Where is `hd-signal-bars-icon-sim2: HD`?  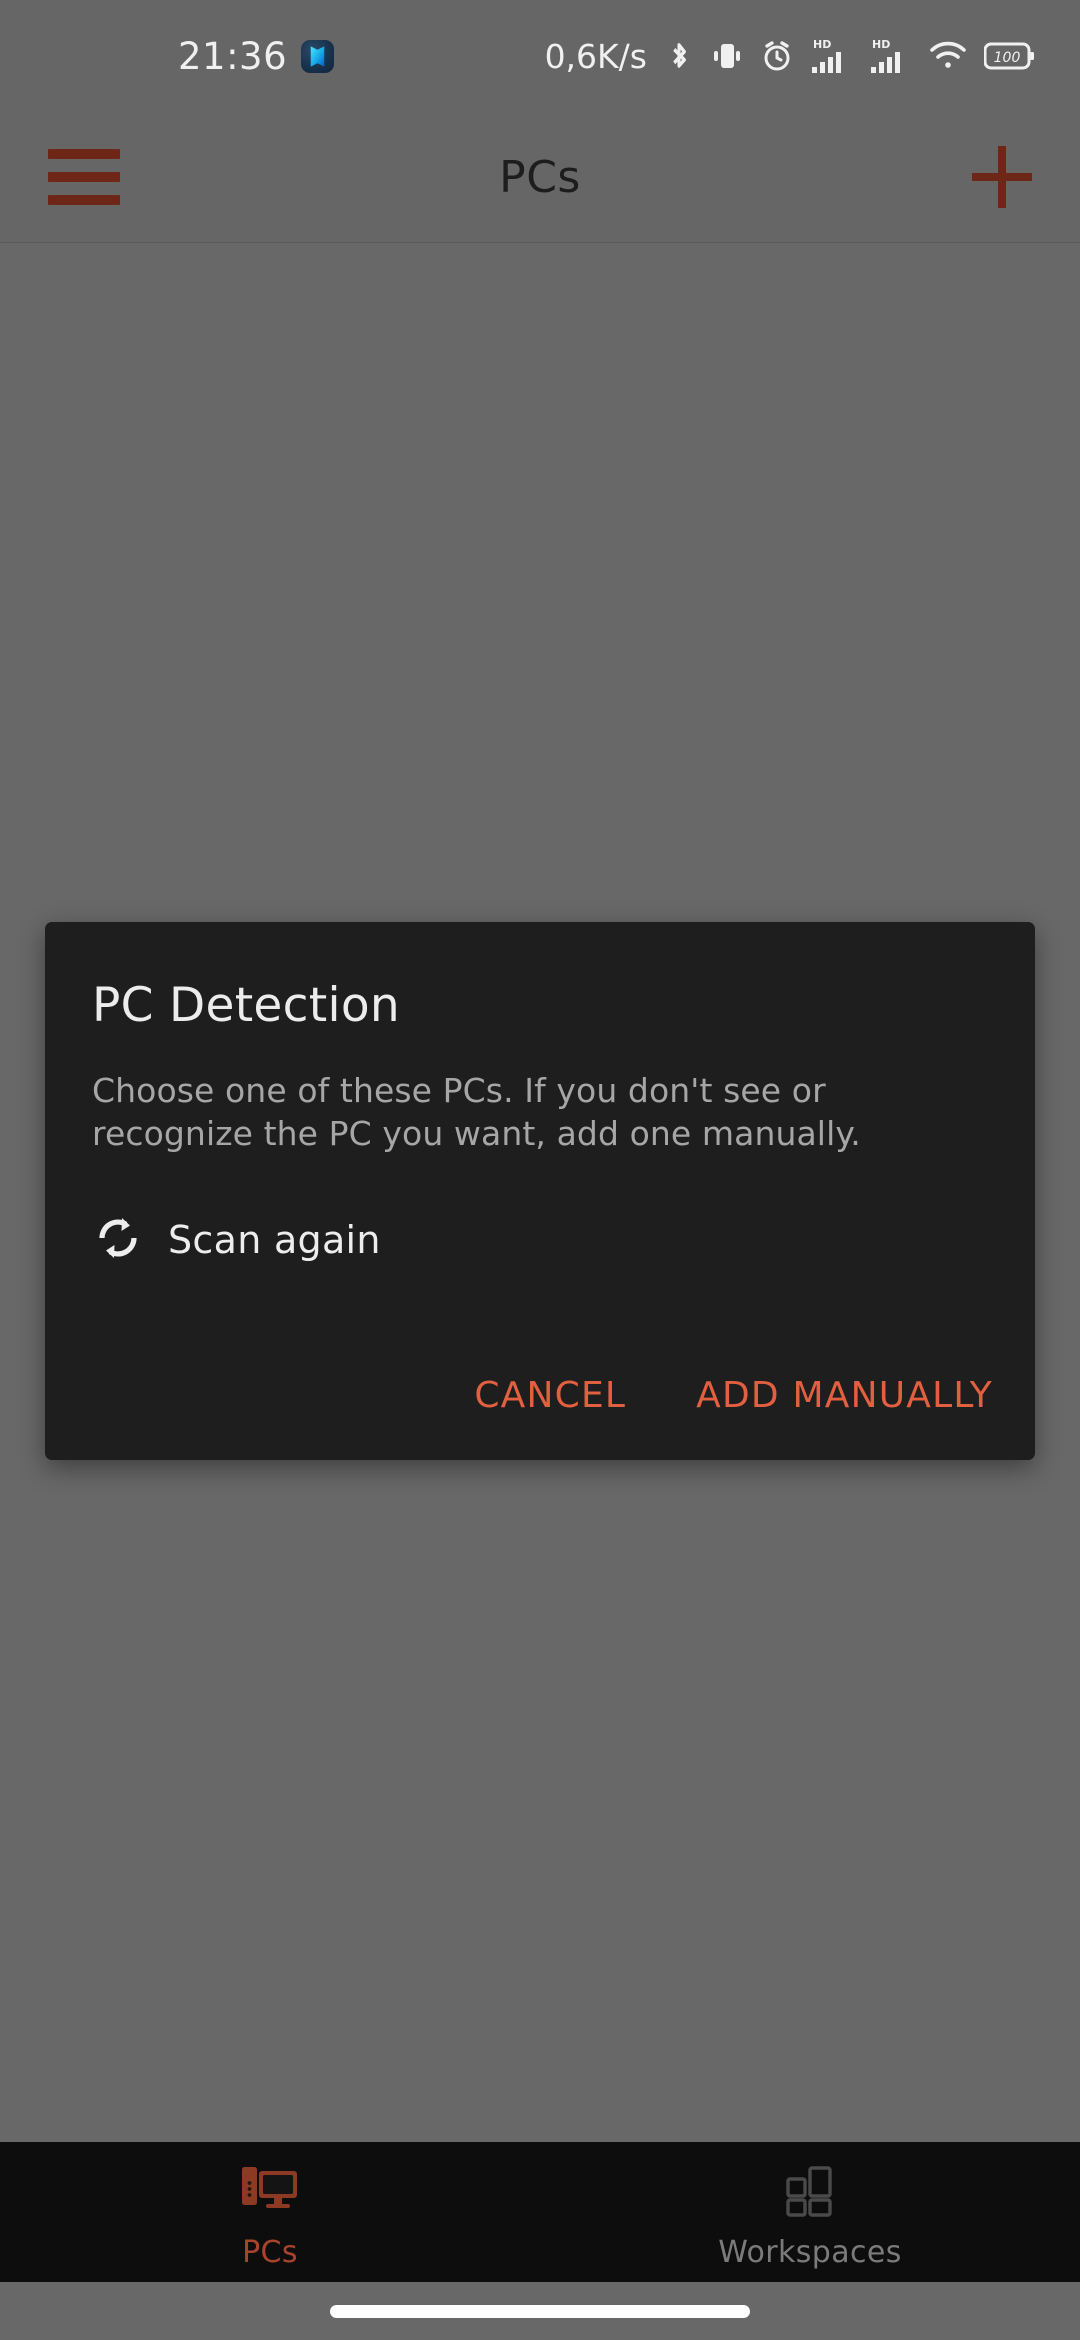
hd-signal-bars-icon-sim2: HD is located at coordinates (891, 56).